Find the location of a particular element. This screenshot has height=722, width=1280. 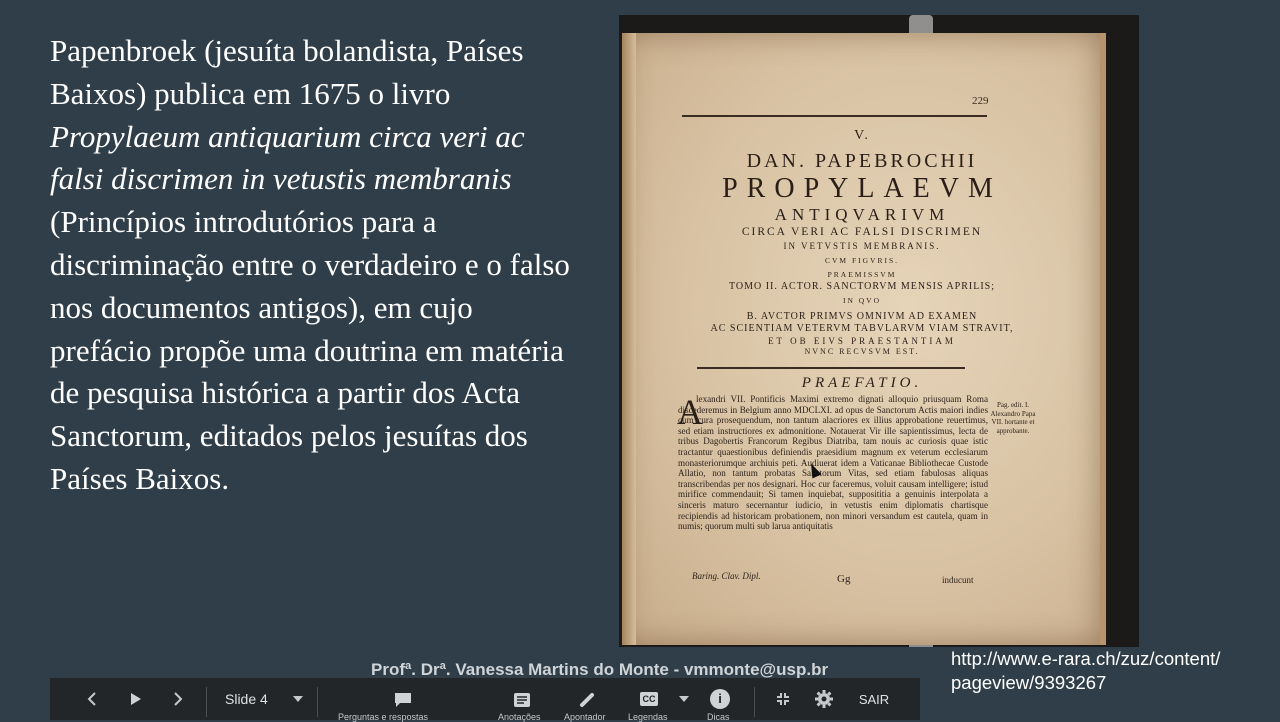

captions-options-button is located at coordinates (684, 699).